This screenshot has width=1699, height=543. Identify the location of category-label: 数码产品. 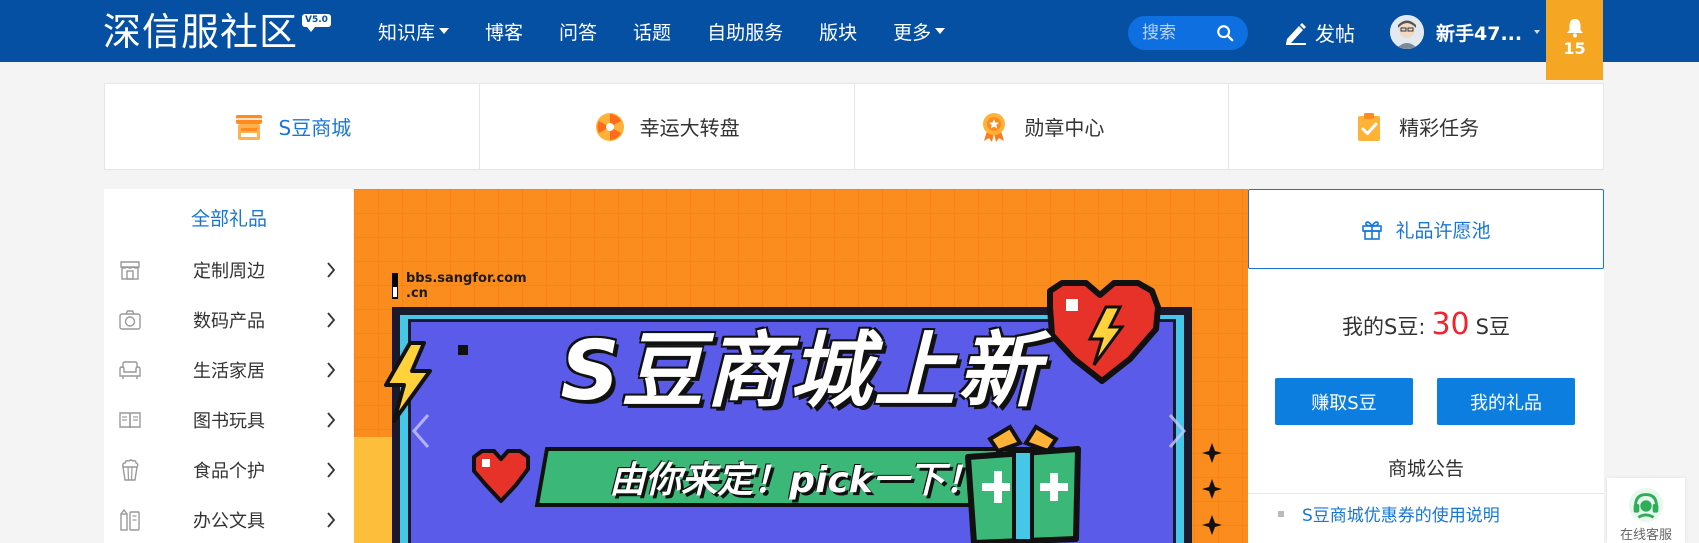
(229, 321).